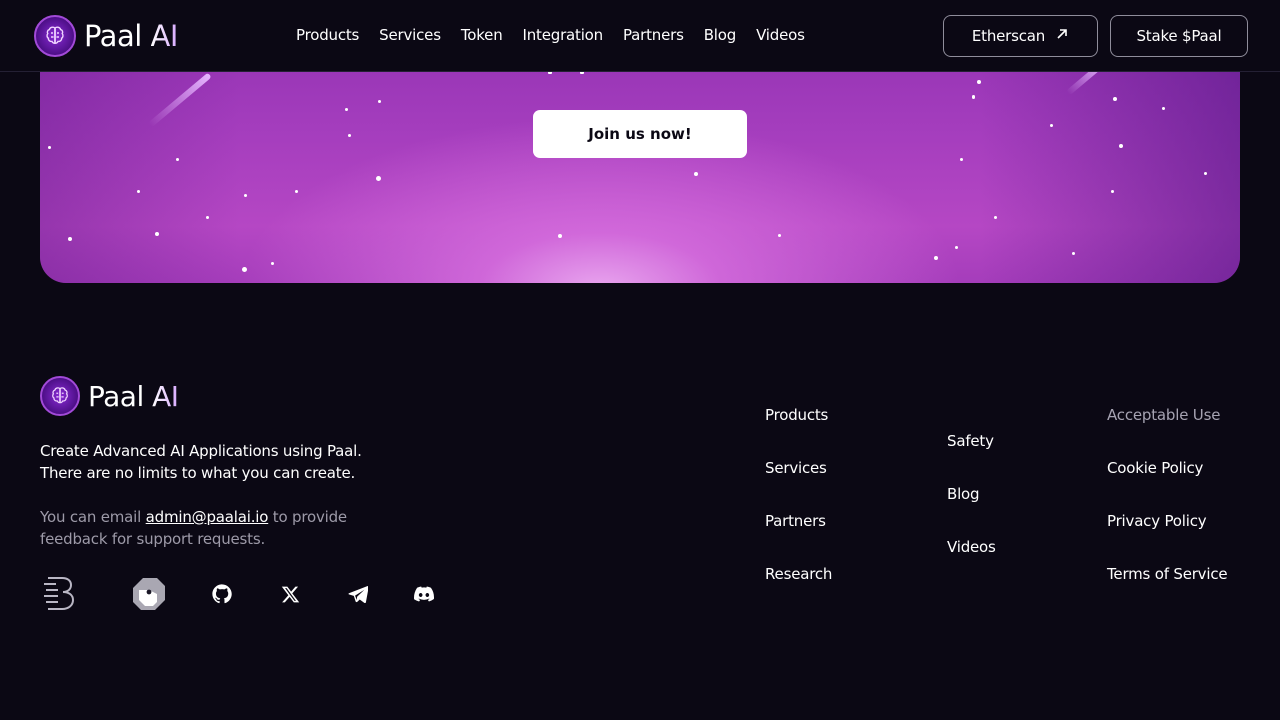 Image resolution: width=1280 pixels, height=720 pixels. I want to click on stake-paal-button: Stake $Paal, so click(1179, 36).